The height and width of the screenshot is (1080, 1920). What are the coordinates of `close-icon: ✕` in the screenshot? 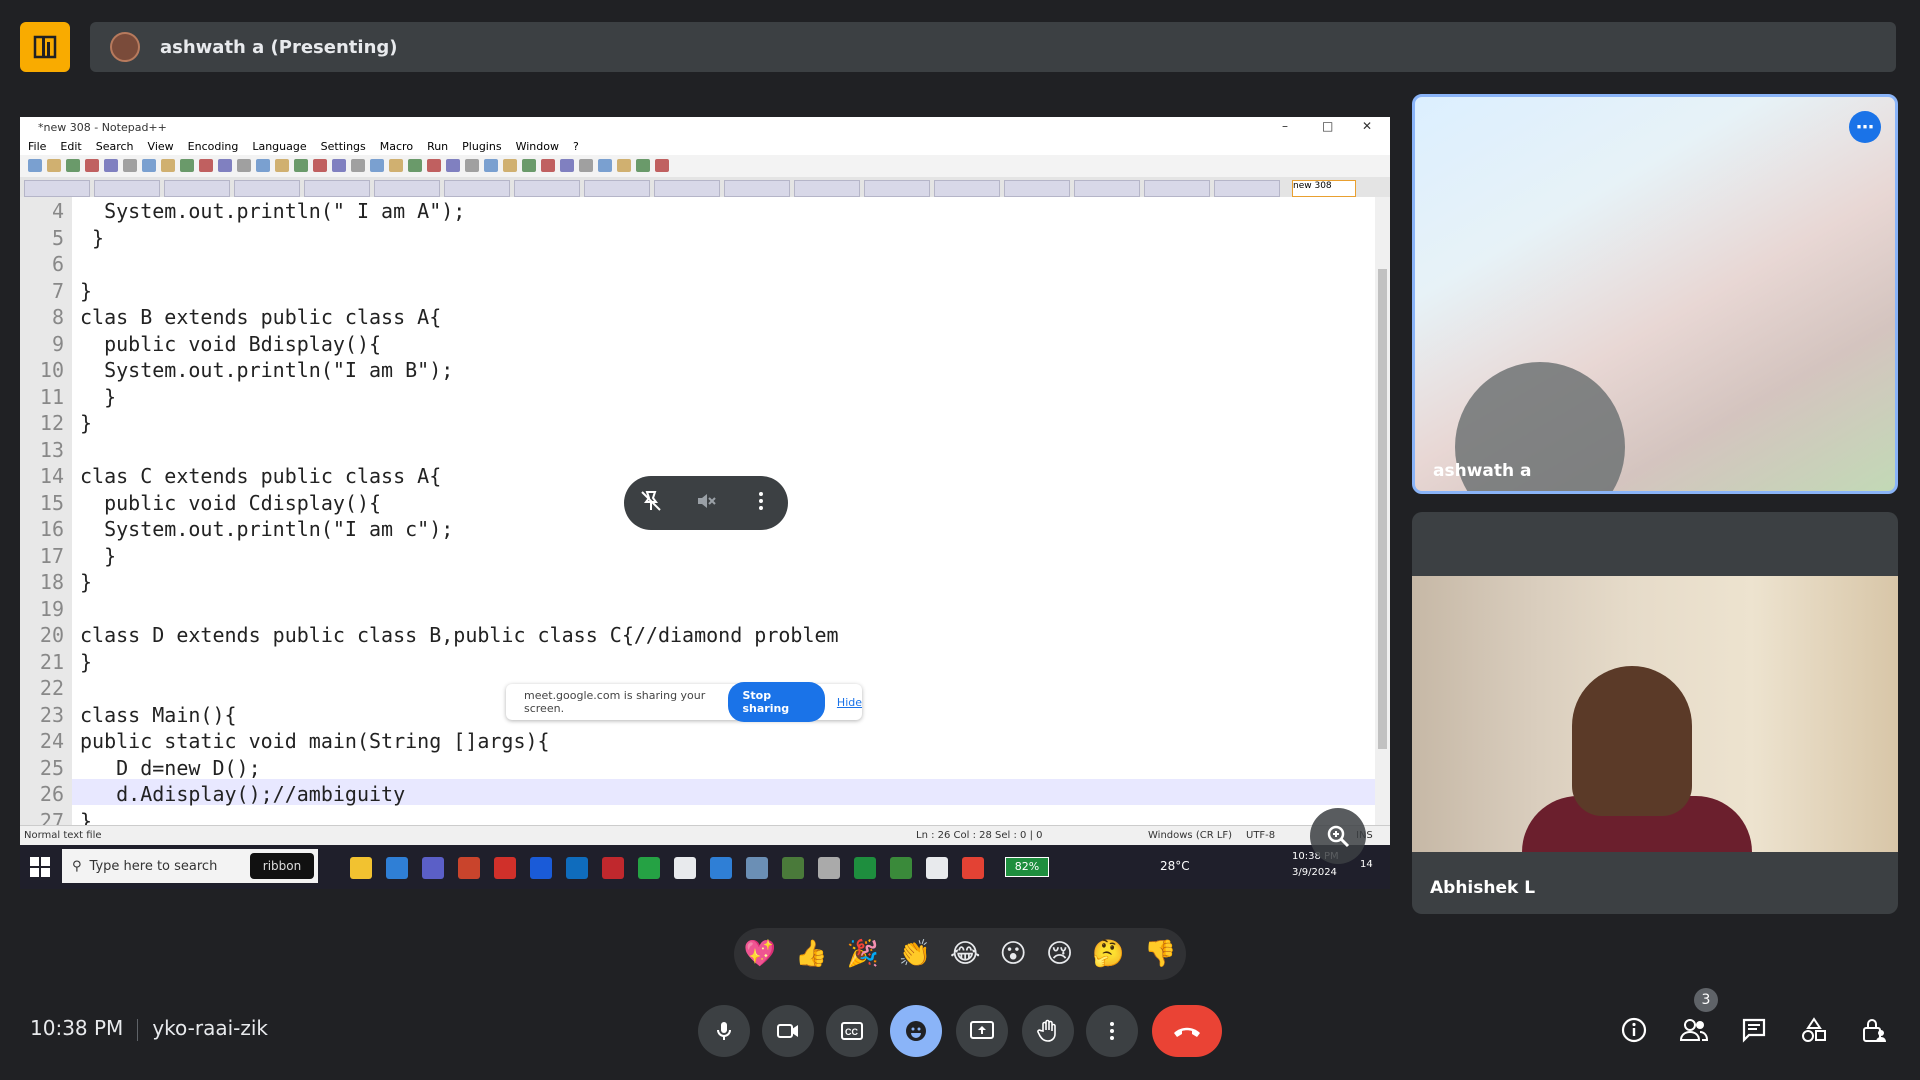 It's located at (1367, 126).